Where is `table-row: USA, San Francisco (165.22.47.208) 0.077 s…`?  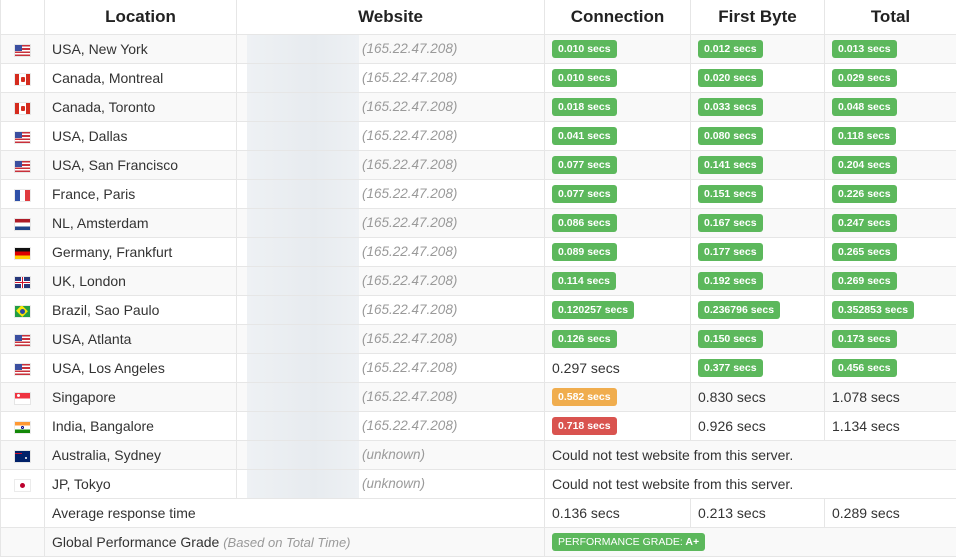 table-row: USA, San Francisco (165.22.47.208) 0.077 s… is located at coordinates (478, 165).